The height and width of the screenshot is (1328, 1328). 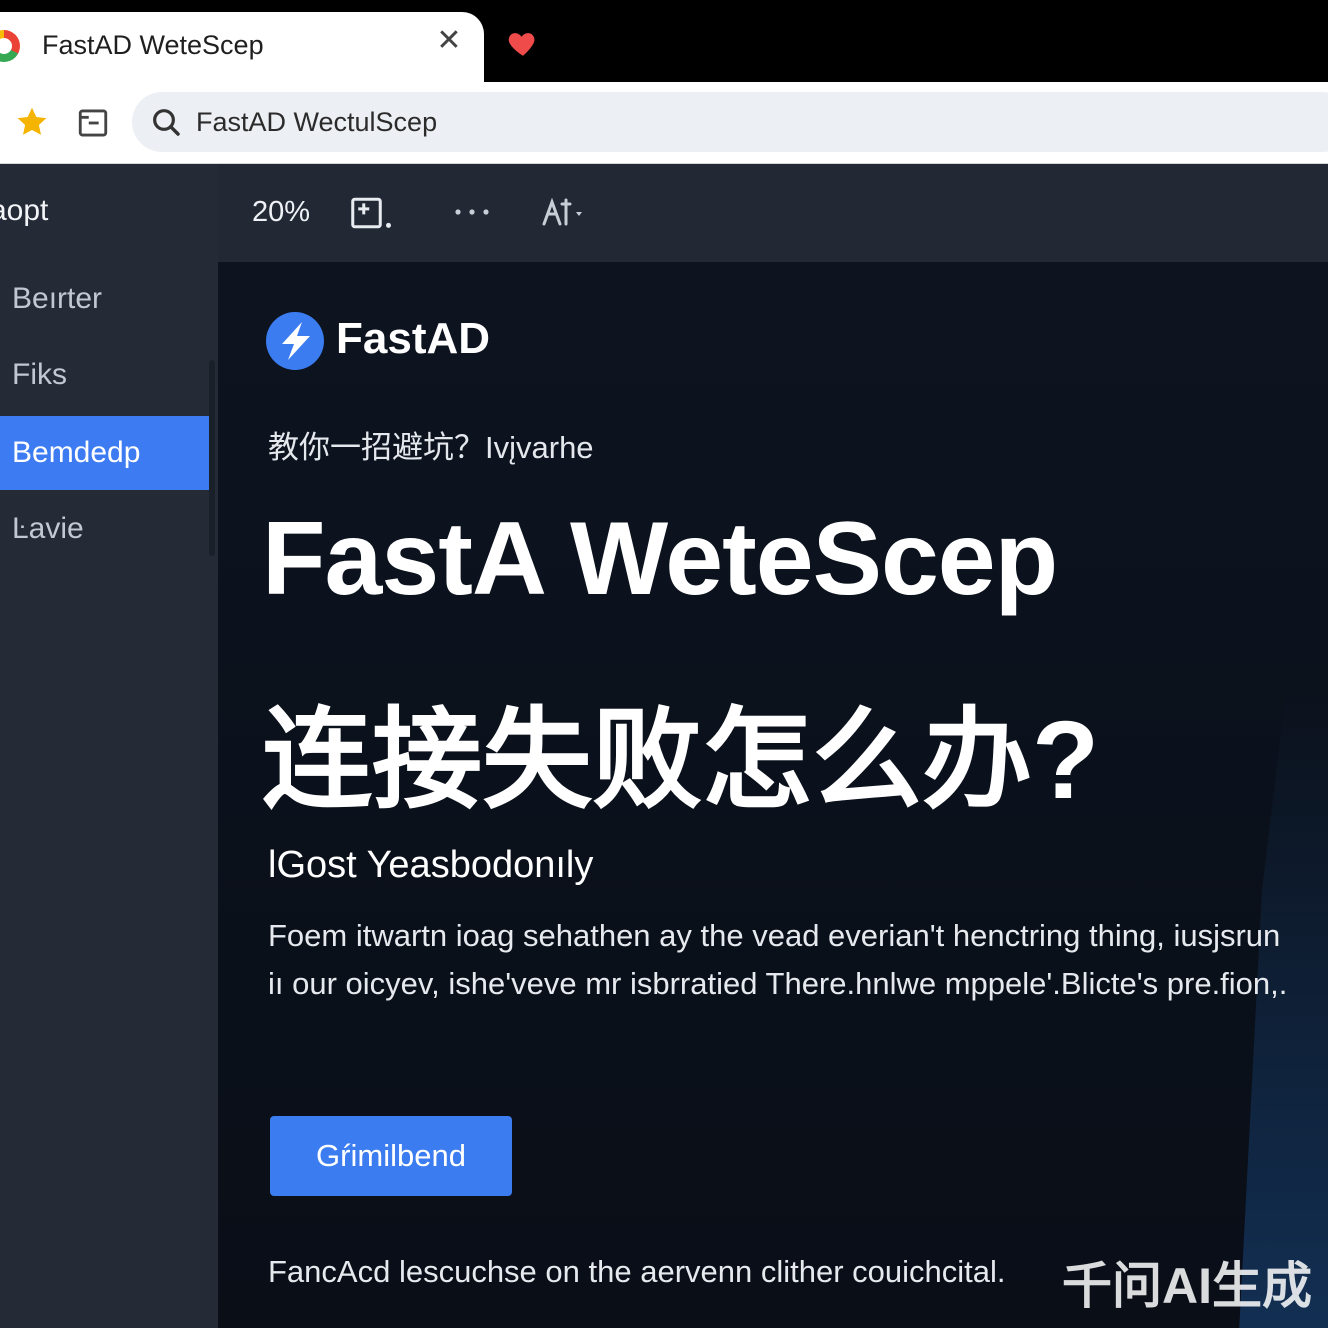 I want to click on article-subtitle: 教你一招避坑？Ivįvarhe, so click(x=431, y=447).